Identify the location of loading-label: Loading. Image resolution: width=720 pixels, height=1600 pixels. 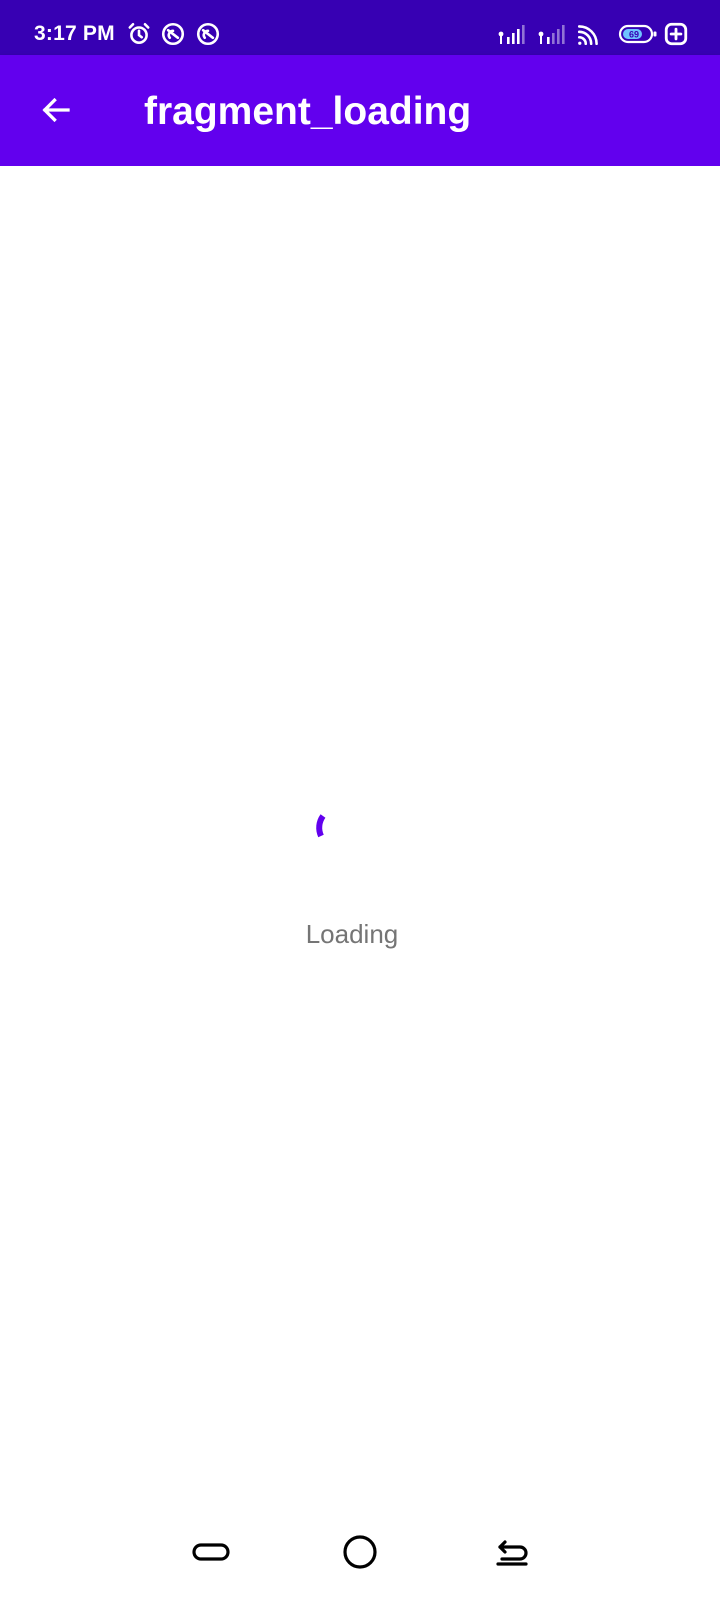
(352, 934).